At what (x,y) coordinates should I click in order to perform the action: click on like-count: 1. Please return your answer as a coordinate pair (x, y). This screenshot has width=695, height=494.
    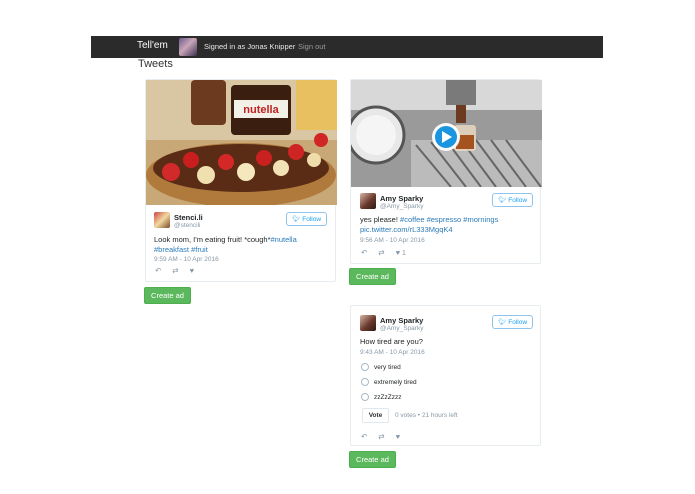
    Looking at the image, I should click on (404, 253).